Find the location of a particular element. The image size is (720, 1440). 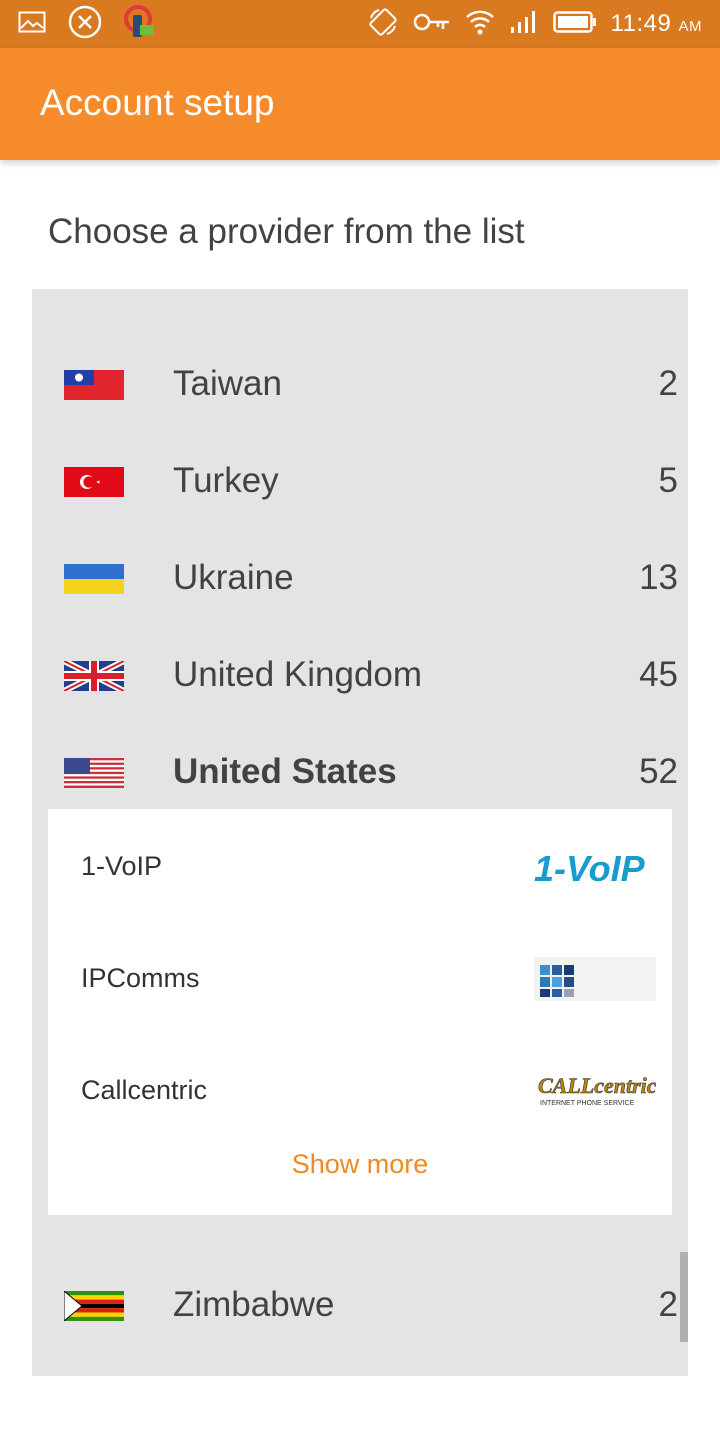

close-circle-icon is located at coordinates (85, 24).